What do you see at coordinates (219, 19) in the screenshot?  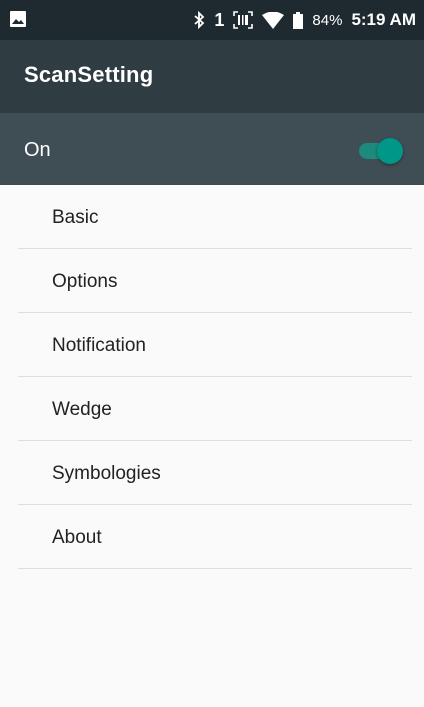 I see `sim-indicator: 1` at bounding box center [219, 19].